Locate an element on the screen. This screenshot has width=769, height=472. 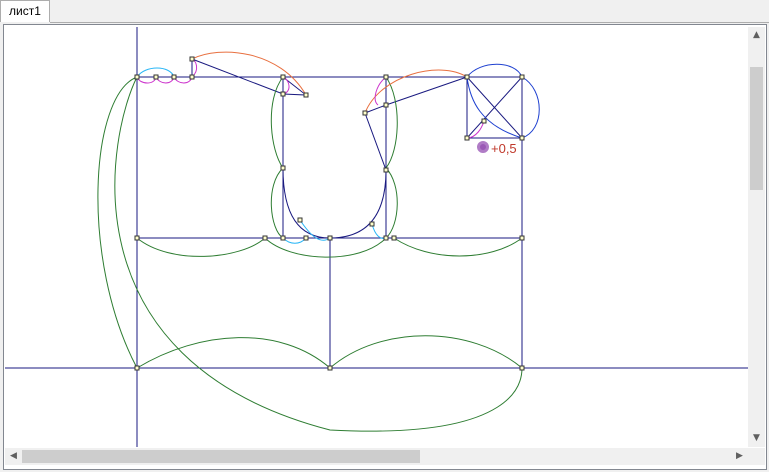
annotation-value: +0,5 is located at coordinates (504, 148).